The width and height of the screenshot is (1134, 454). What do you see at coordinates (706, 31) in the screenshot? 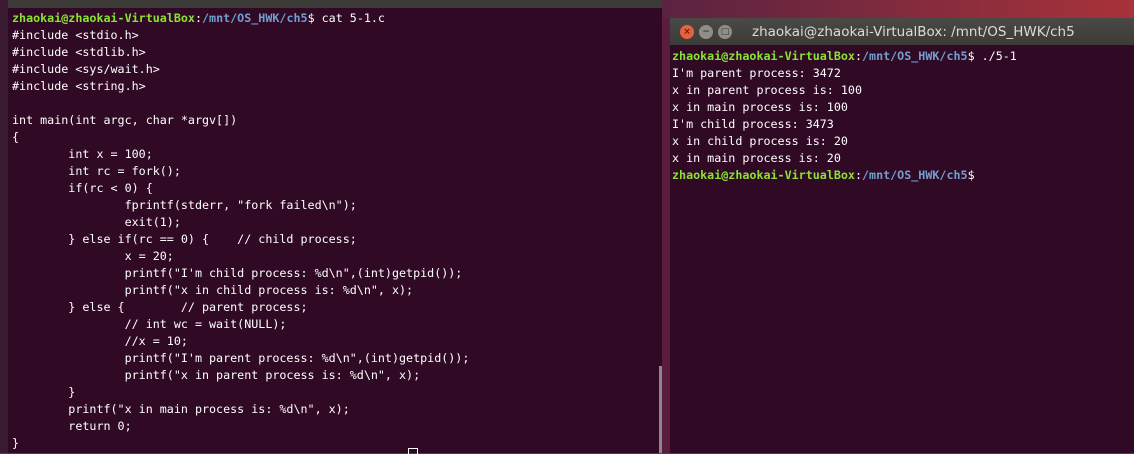
I see `minimize-button: −` at bounding box center [706, 31].